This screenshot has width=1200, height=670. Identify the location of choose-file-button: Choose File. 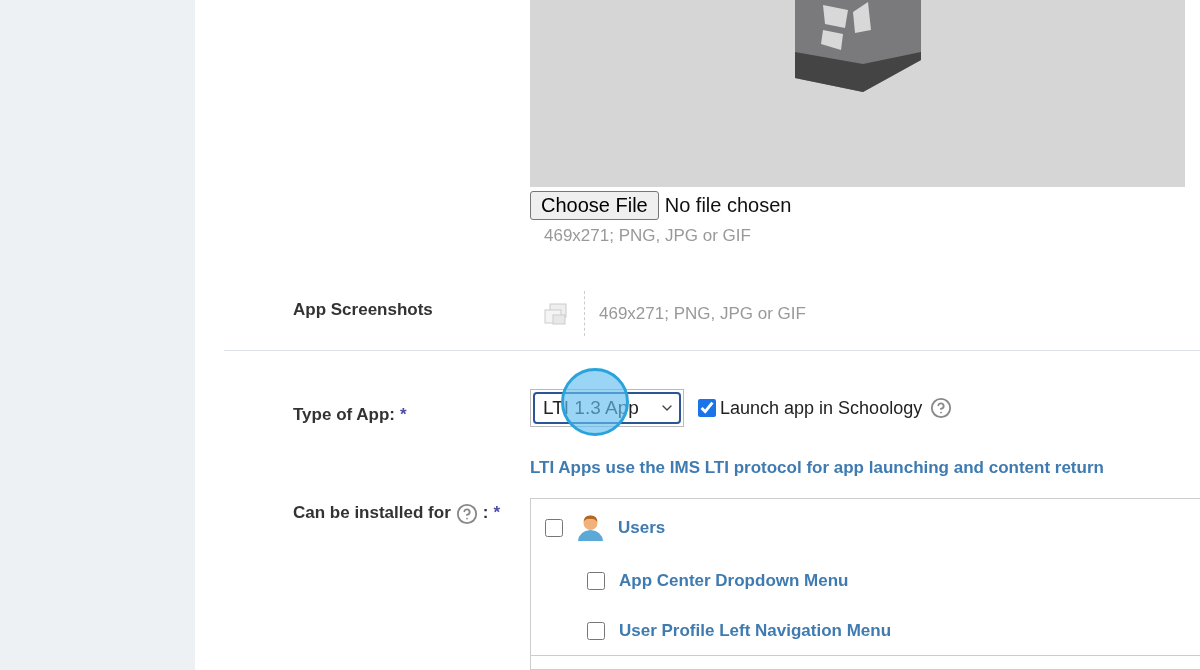
(594, 205).